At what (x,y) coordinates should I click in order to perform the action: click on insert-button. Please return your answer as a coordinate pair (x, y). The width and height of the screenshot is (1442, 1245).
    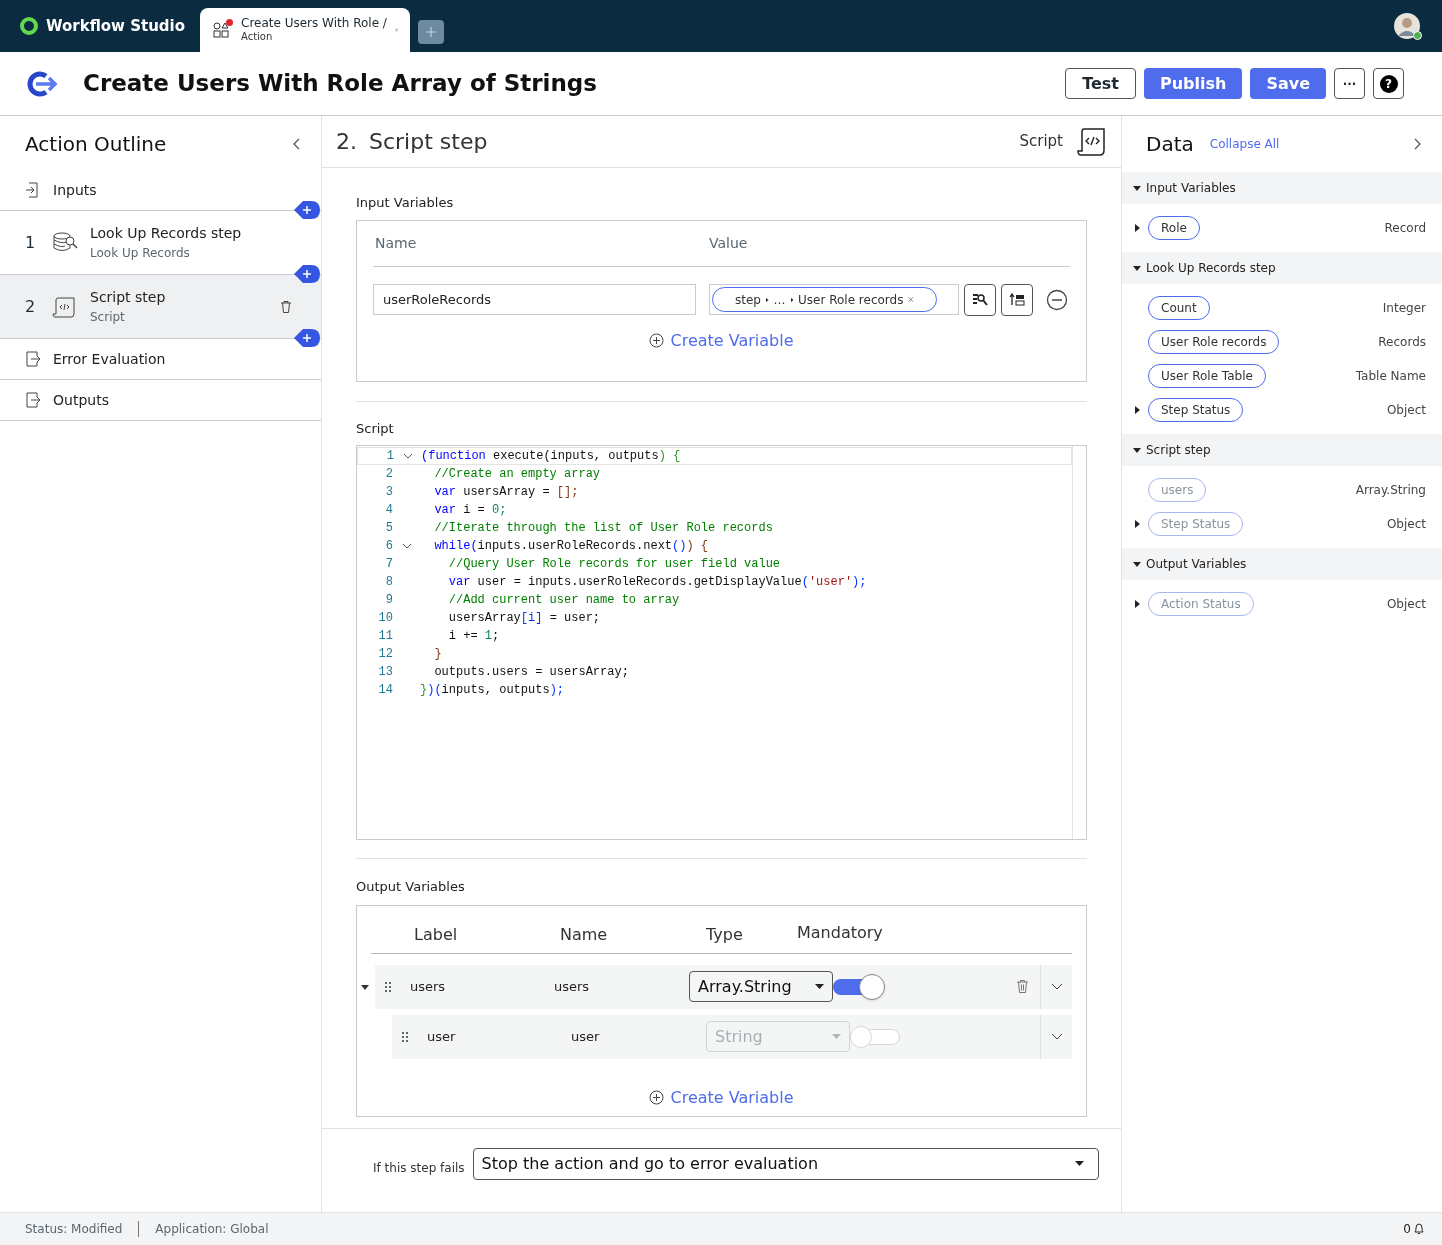
    Looking at the image, I should click on (1017, 299).